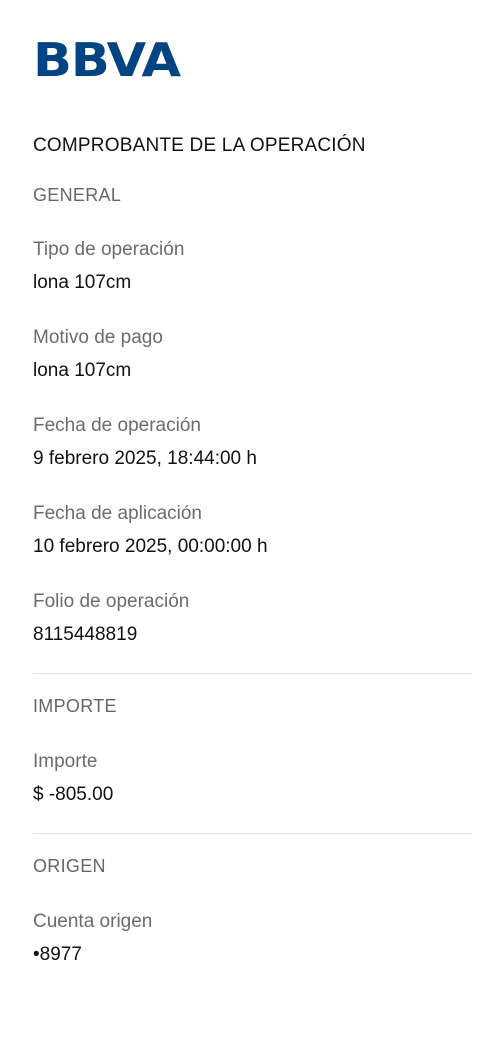 The height and width of the screenshot is (1042, 484). What do you see at coordinates (77, 195) in the screenshot?
I see `section-title-general: GENERAL` at bounding box center [77, 195].